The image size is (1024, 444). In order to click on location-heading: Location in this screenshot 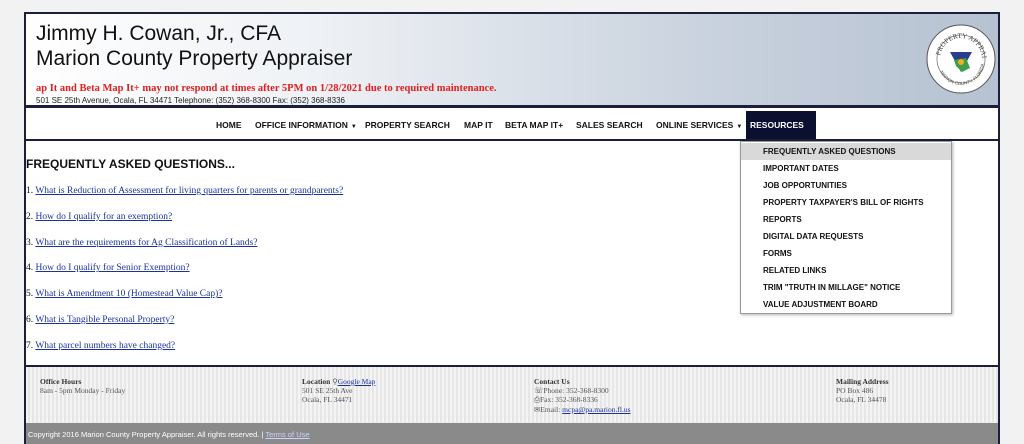, I will do `click(316, 381)`.